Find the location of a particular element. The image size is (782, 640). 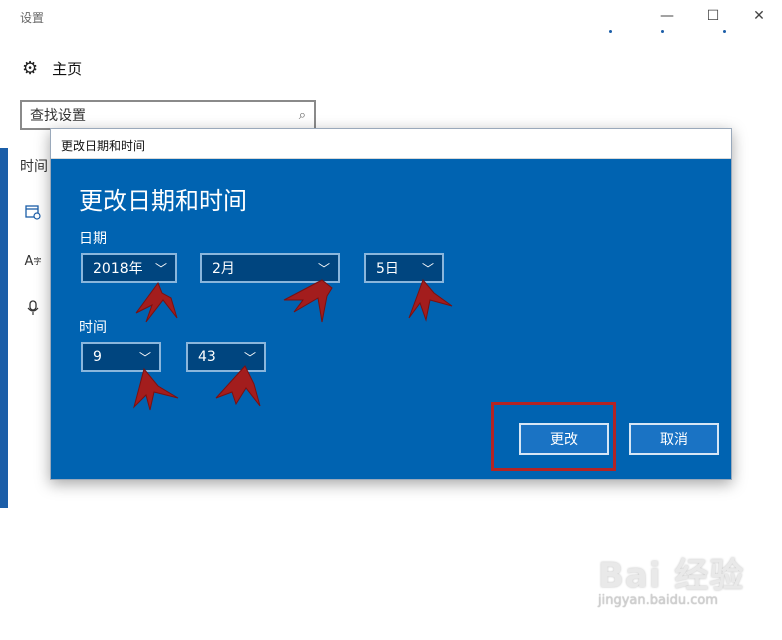

window-title: 设置 is located at coordinates (32, 18).